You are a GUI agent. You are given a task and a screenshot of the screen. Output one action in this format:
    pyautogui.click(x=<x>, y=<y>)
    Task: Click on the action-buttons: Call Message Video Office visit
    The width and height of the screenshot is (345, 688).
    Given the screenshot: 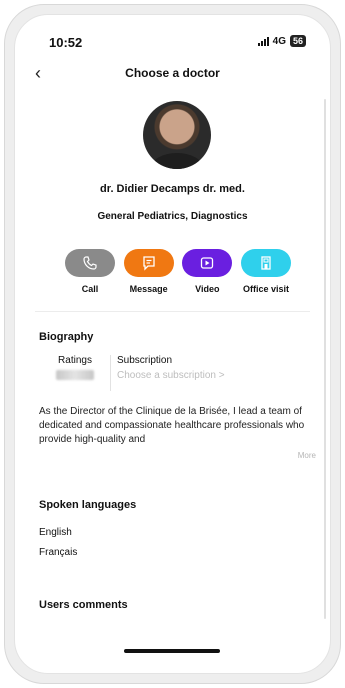 What is the action you would take?
    pyautogui.click(x=178, y=271)
    